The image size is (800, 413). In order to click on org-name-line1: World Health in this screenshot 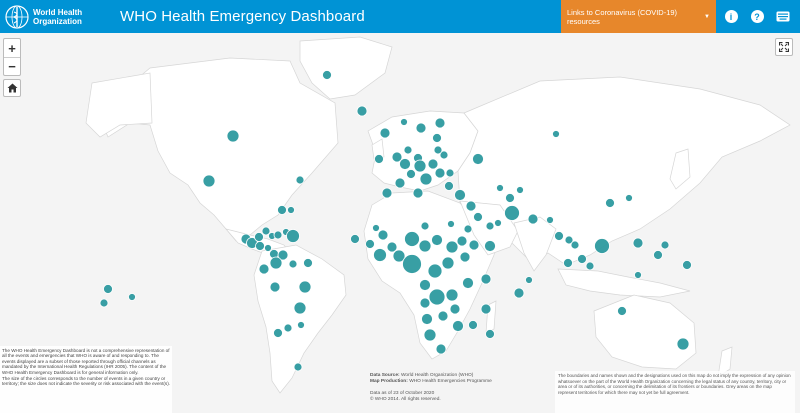, I will do `click(58, 12)`.